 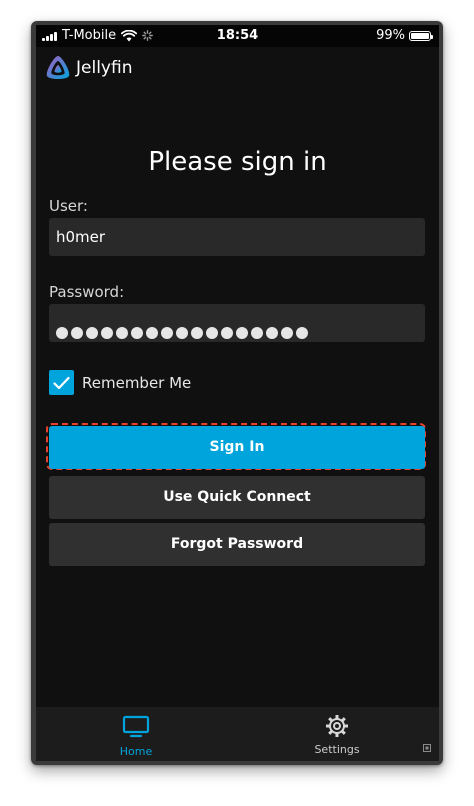 What do you see at coordinates (87, 292) in the screenshot?
I see `password-label: Password:` at bounding box center [87, 292].